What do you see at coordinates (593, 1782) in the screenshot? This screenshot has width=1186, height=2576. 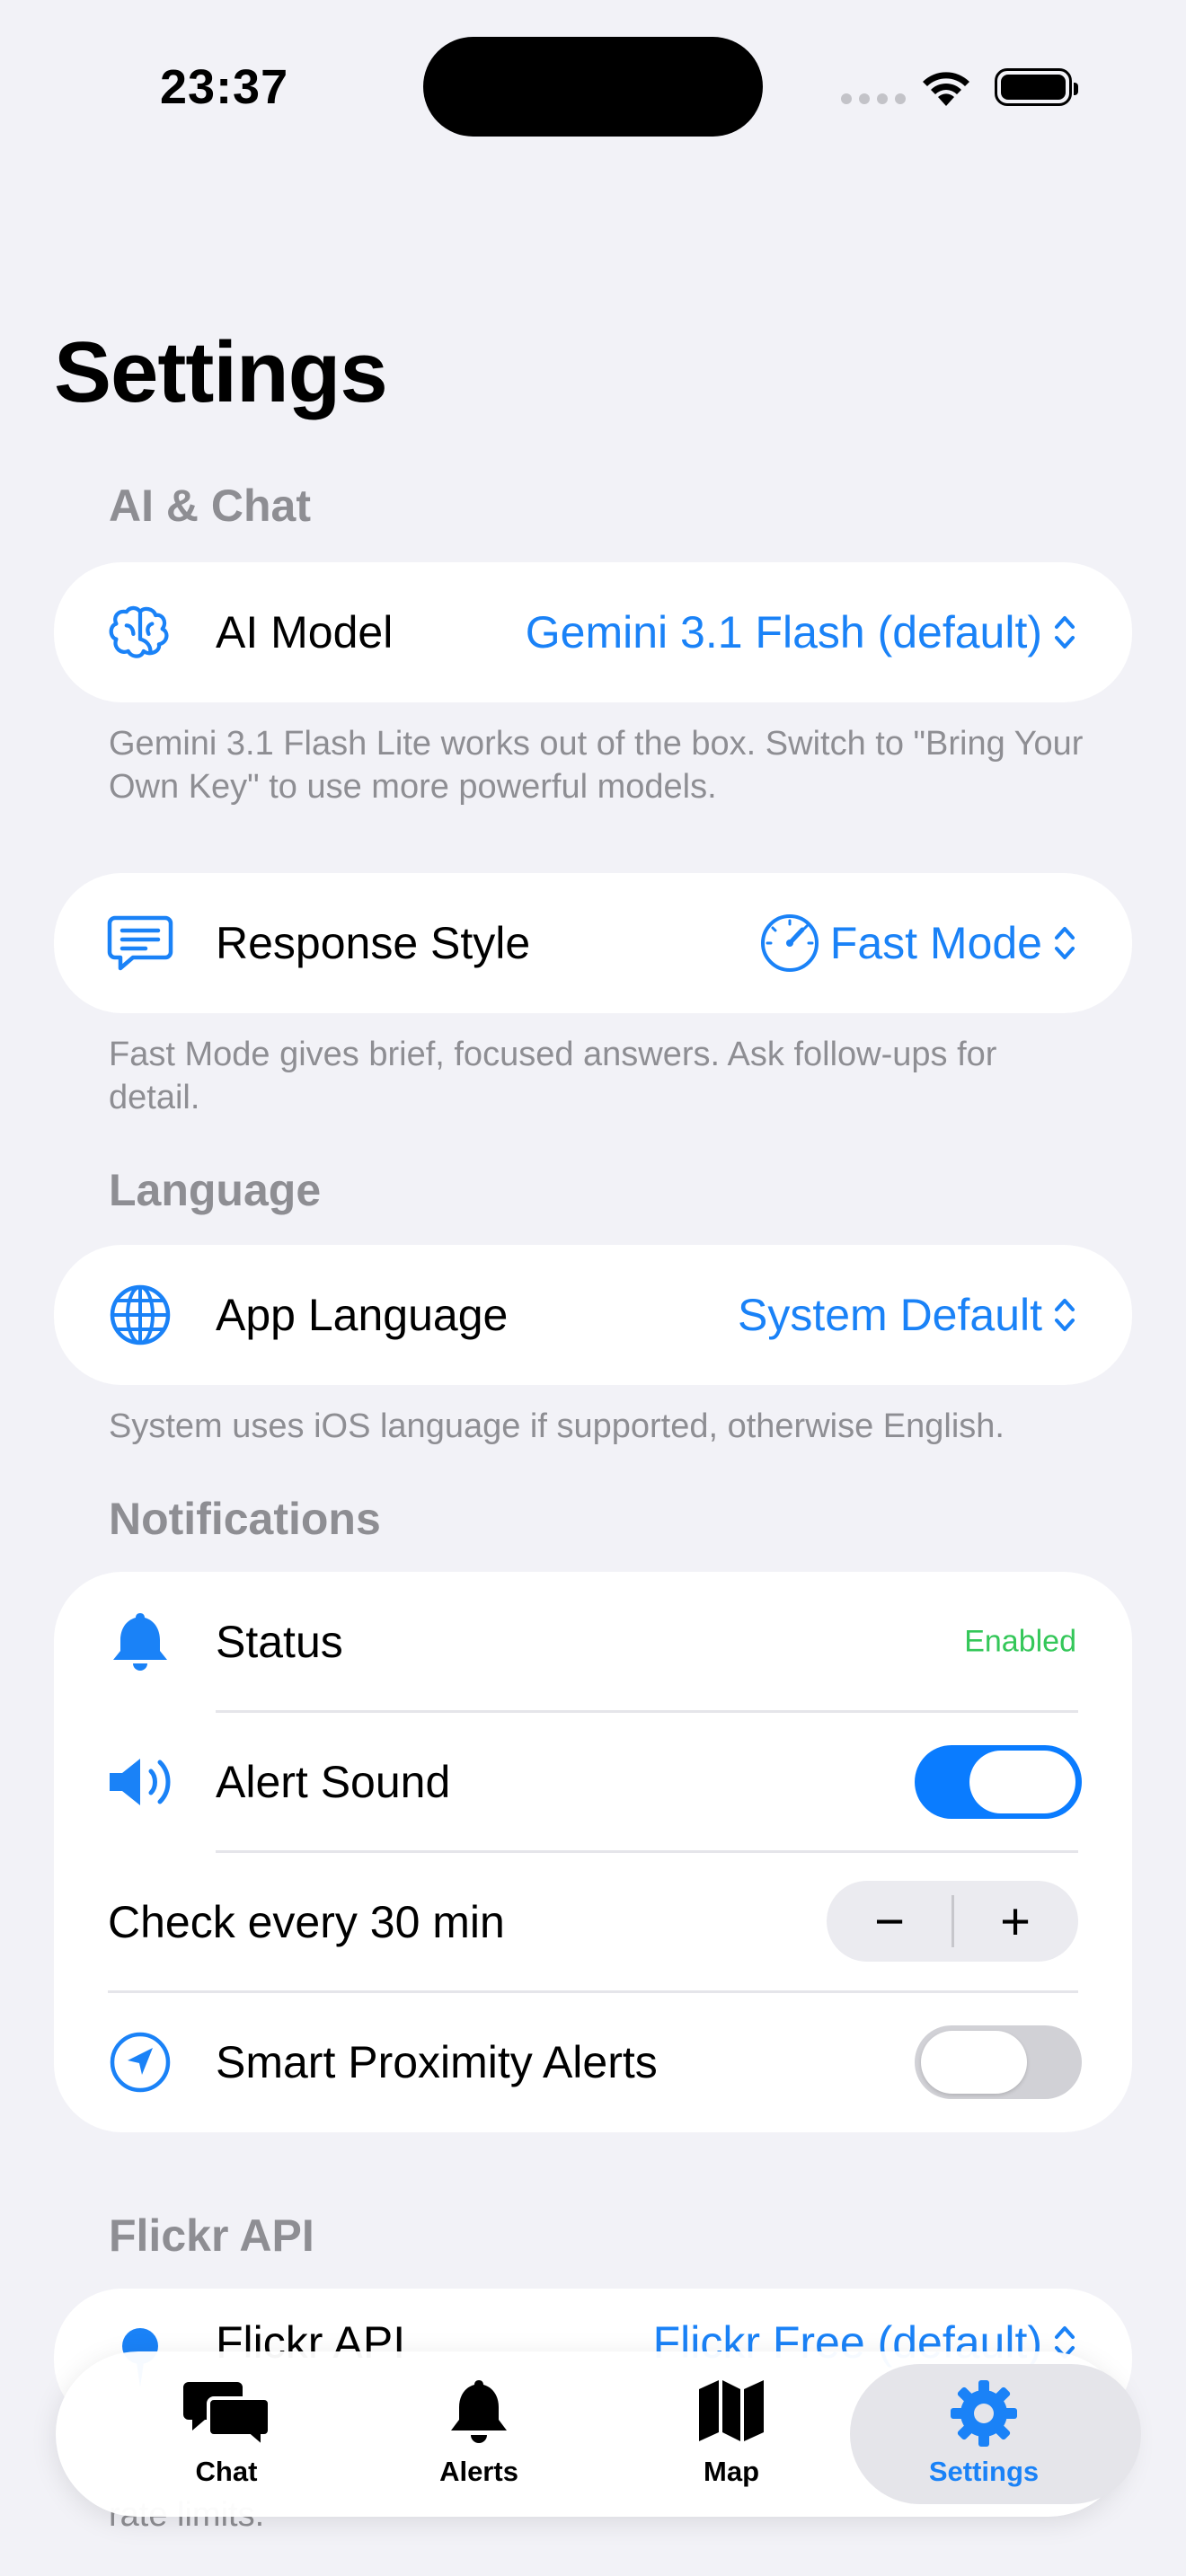 I see `alert-sound-row: Alert Sound` at bounding box center [593, 1782].